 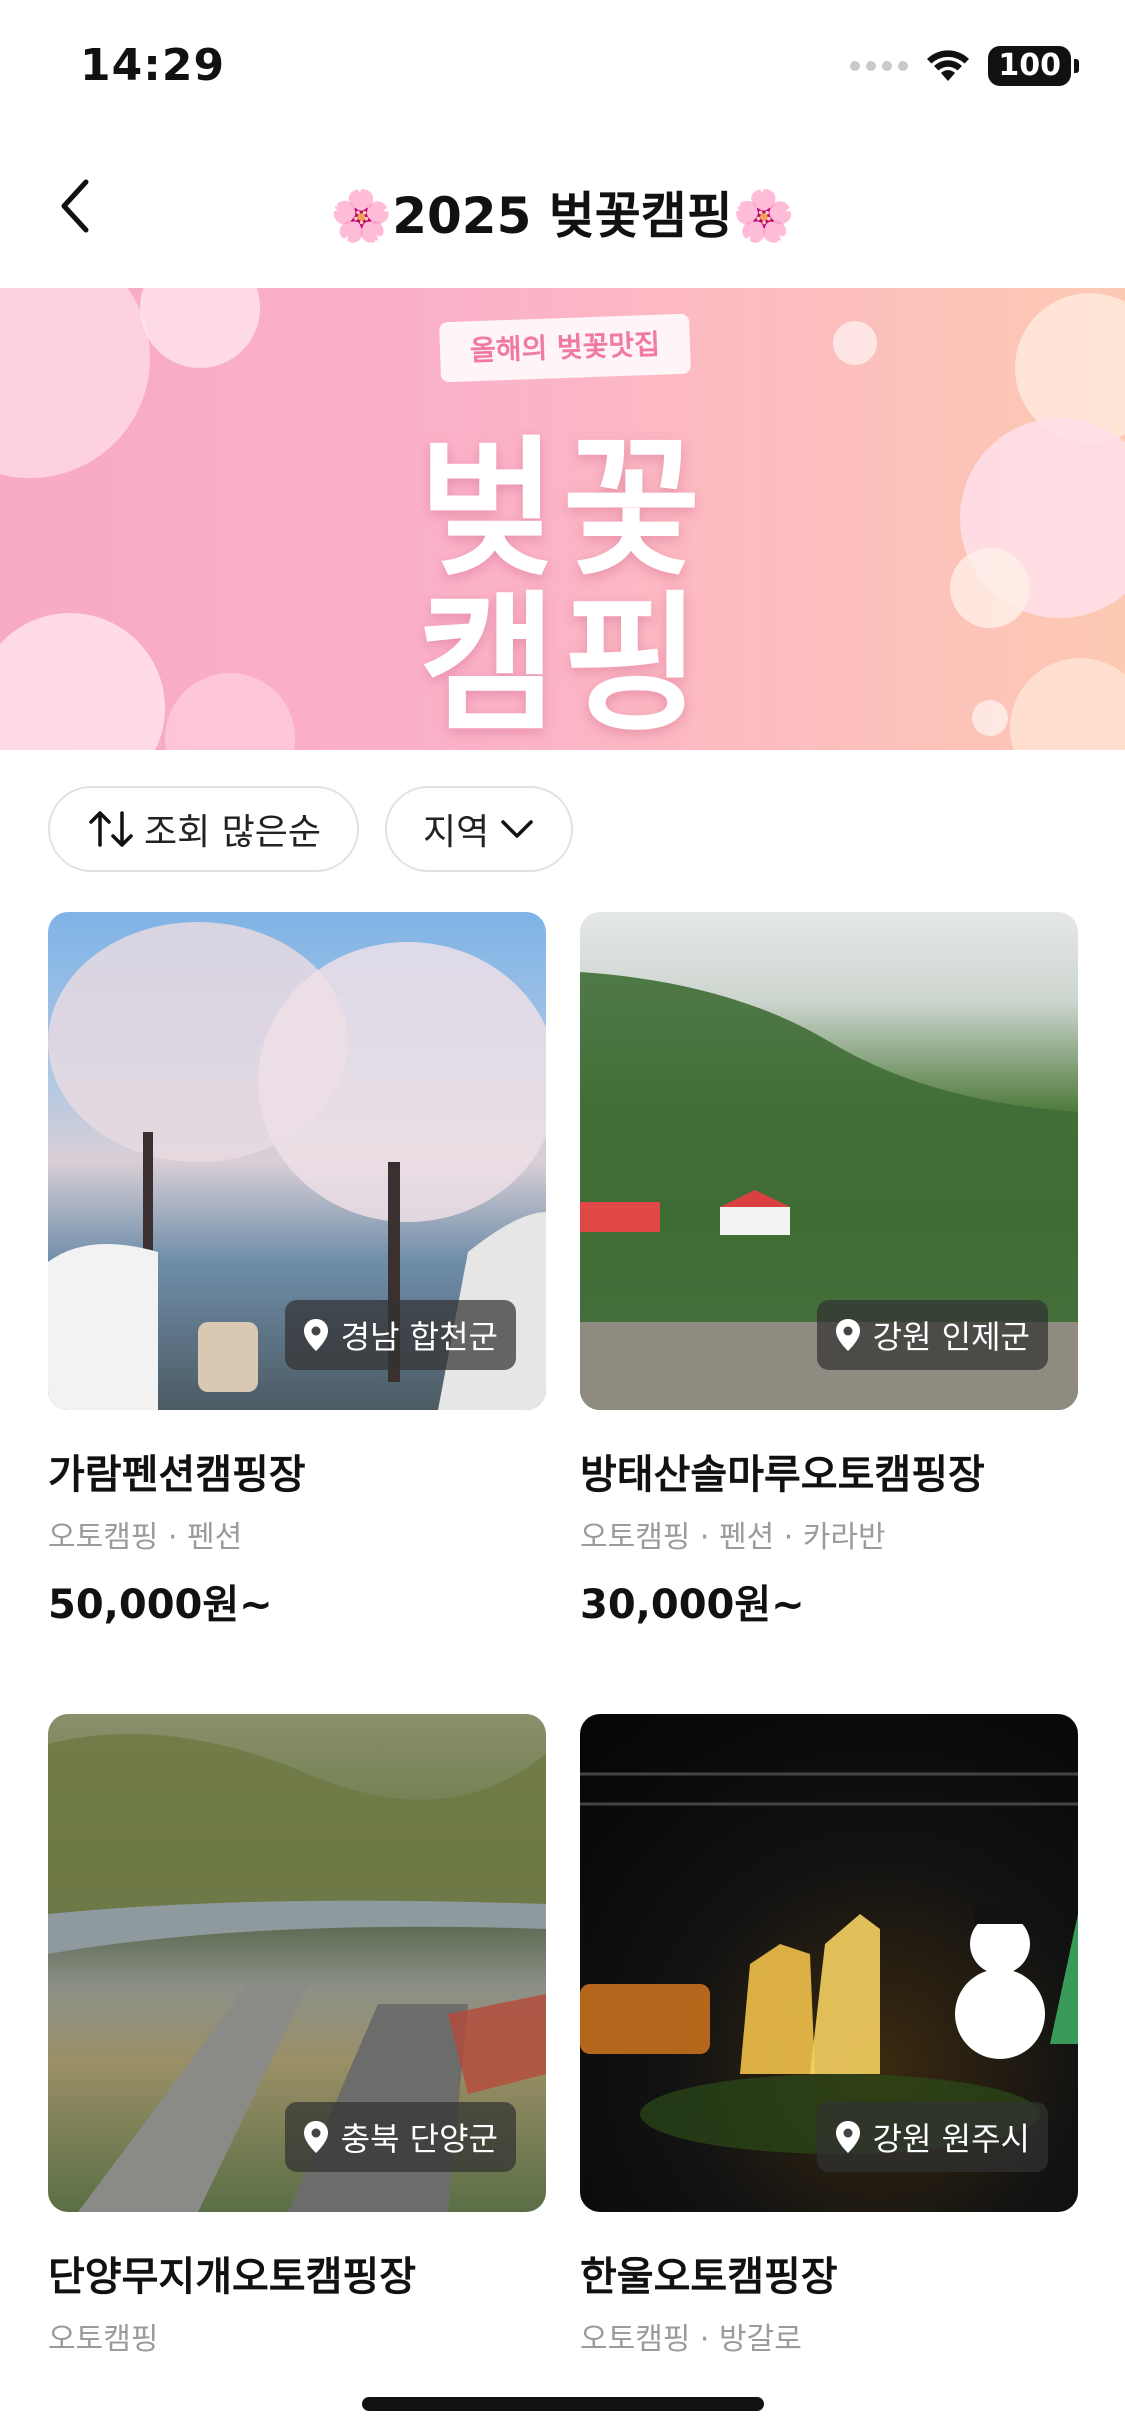 What do you see at coordinates (709, 2277) in the screenshot?
I see `campsite-name: 한울오토캠핑장` at bounding box center [709, 2277].